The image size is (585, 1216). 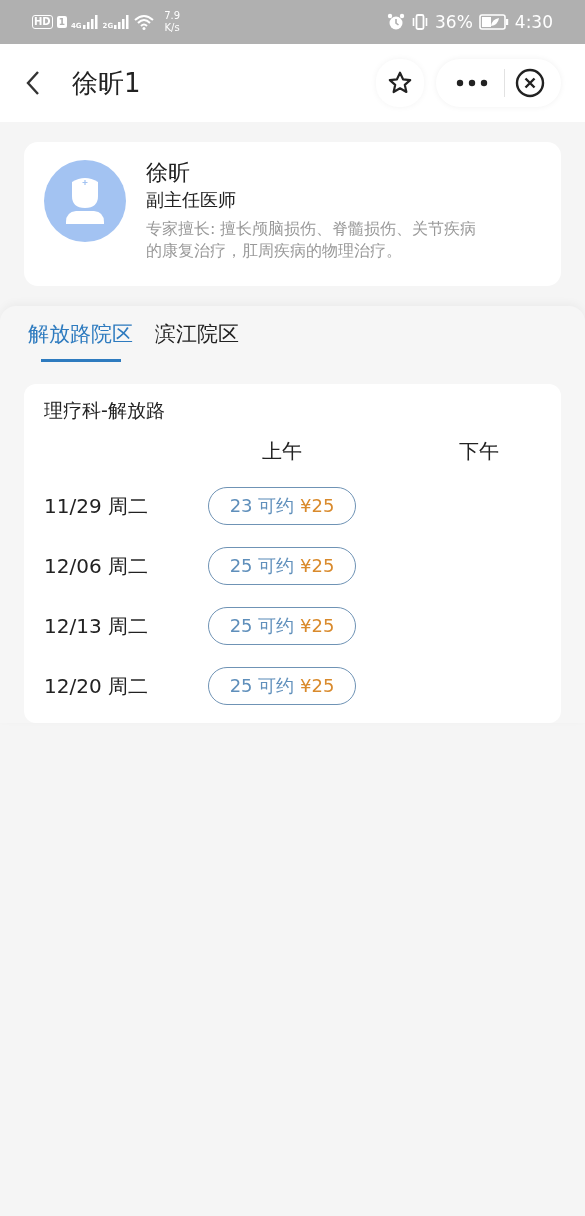 What do you see at coordinates (172, 16) in the screenshot?
I see `speed-value: 7.9` at bounding box center [172, 16].